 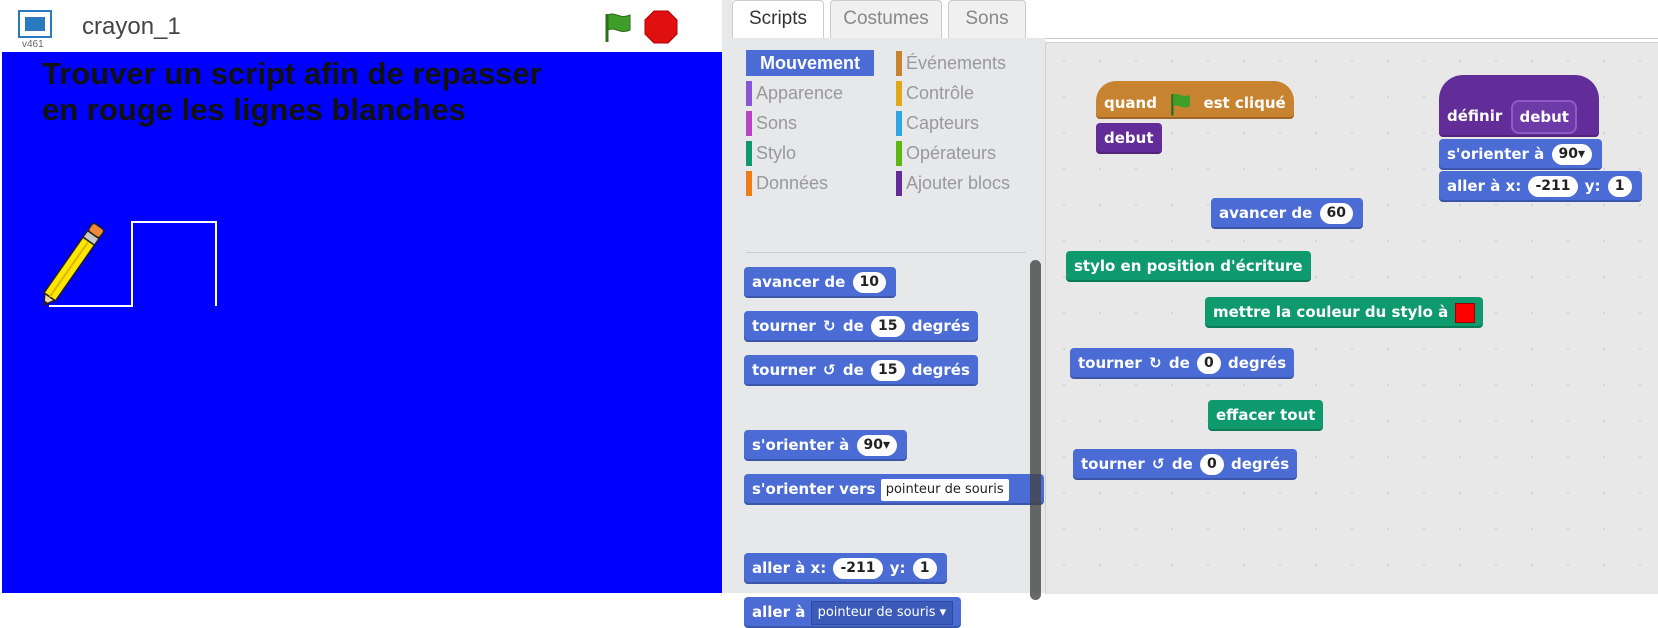 I want to click on version-label: v461, so click(x=33, y=44).